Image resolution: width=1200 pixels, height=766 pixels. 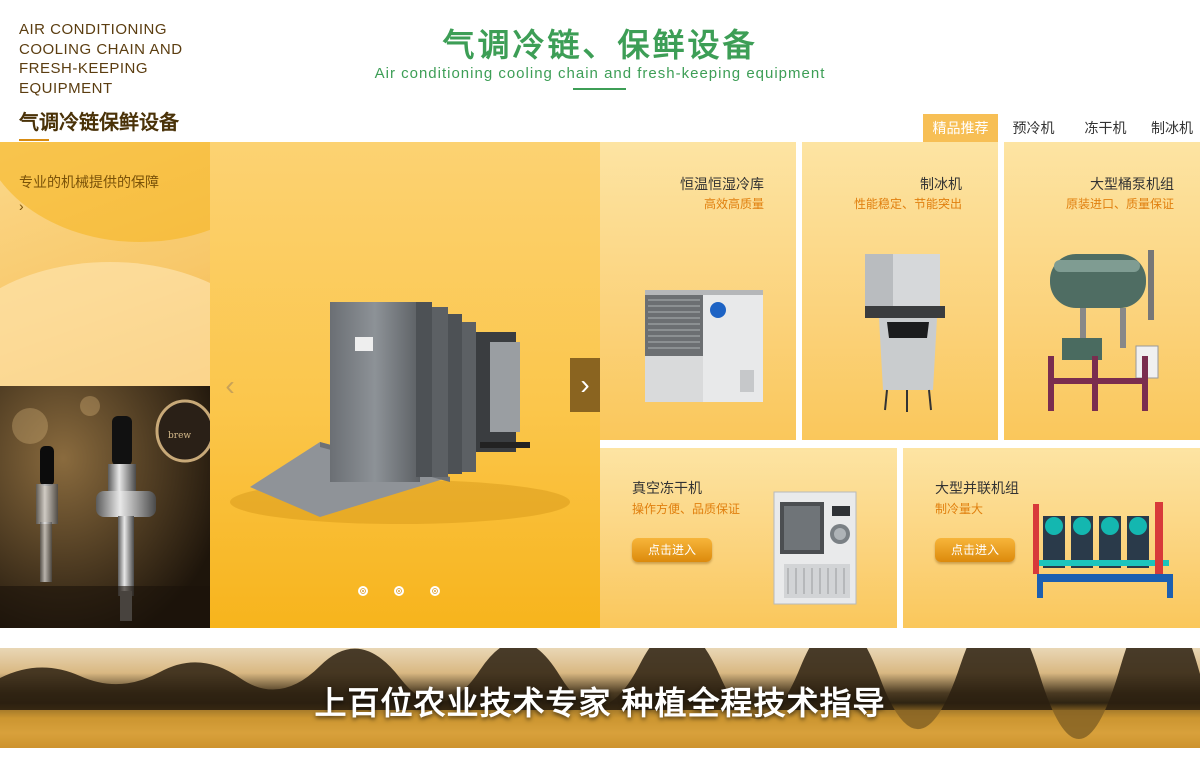 I want to click on svg-text: brew, so click(x=179, y=436).